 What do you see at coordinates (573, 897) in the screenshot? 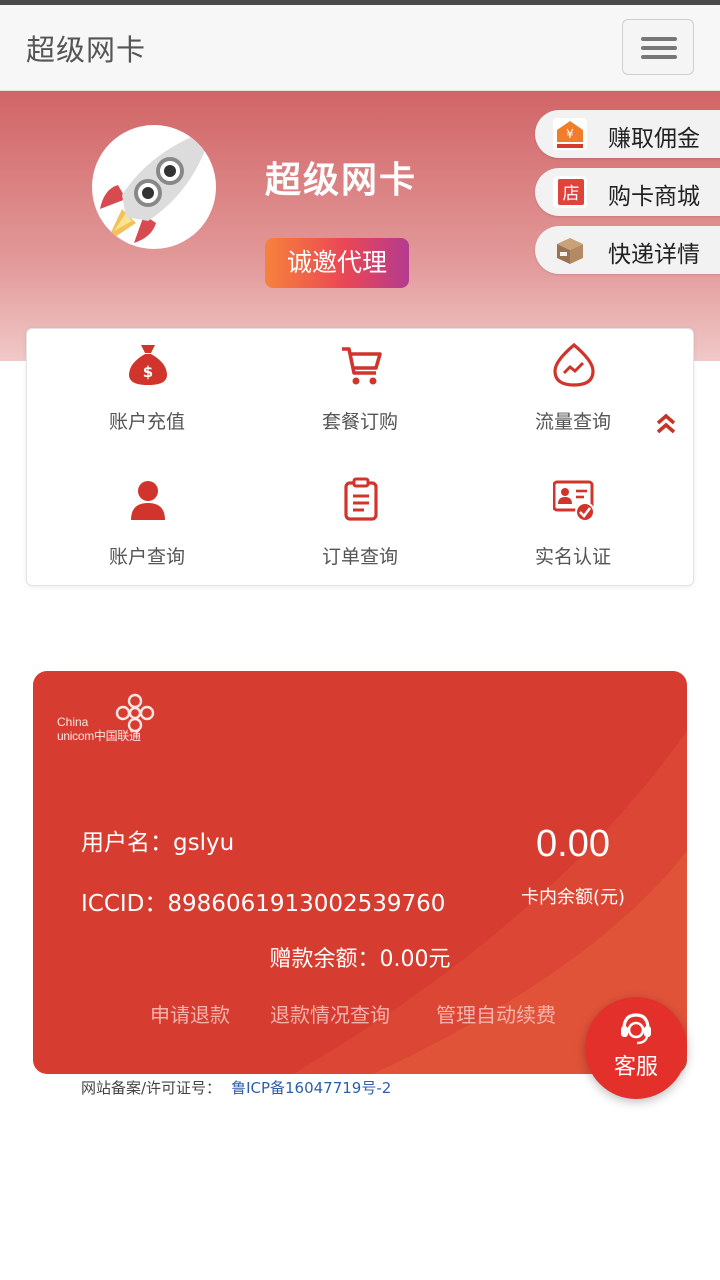
I see `card-balance-label: 卡内余额(元)` at bounding box center [573, 897].